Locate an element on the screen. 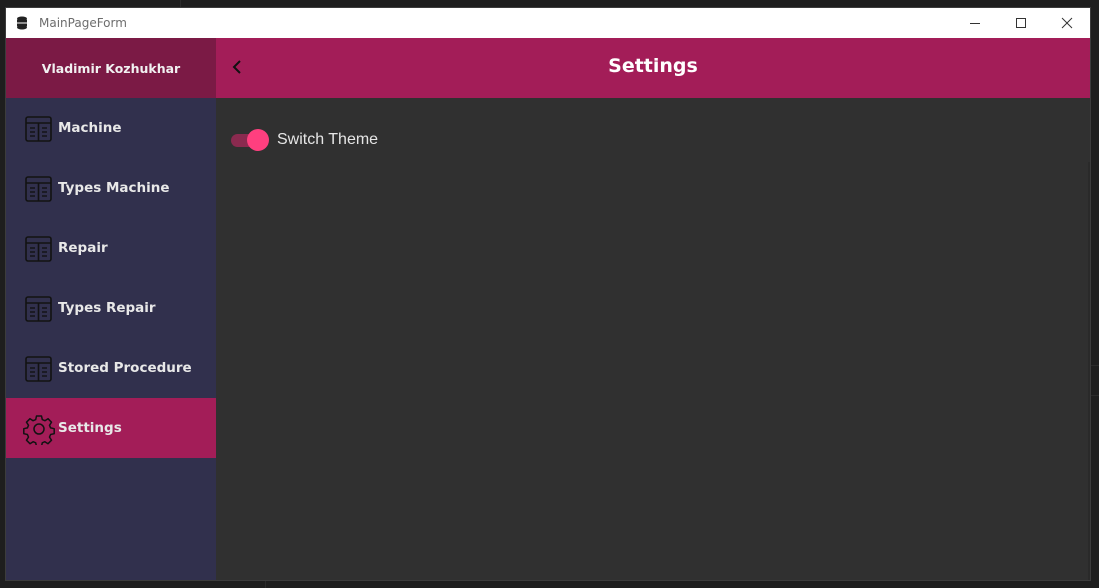  sidebar-item-types-machine: Types Machine is located at coordinates (111, 188).